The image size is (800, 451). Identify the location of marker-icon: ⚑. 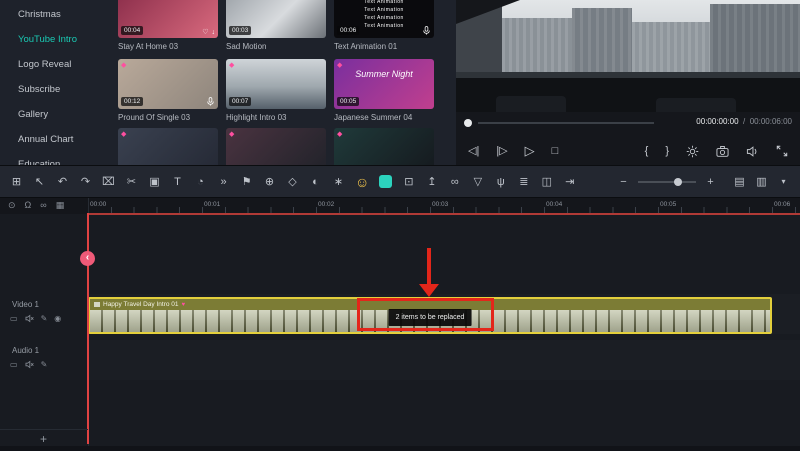
(246, 182).